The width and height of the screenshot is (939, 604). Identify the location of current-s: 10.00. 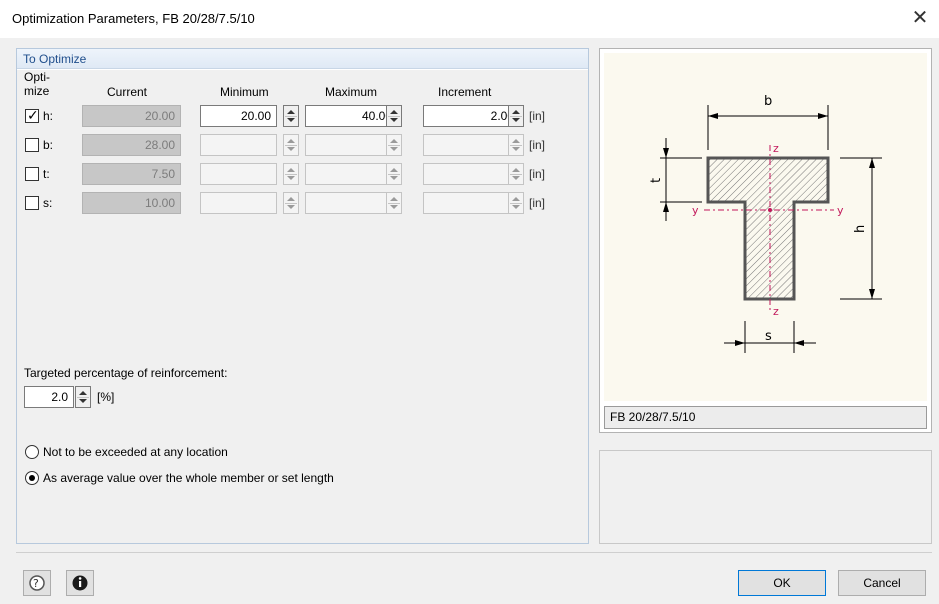
(131, 203).